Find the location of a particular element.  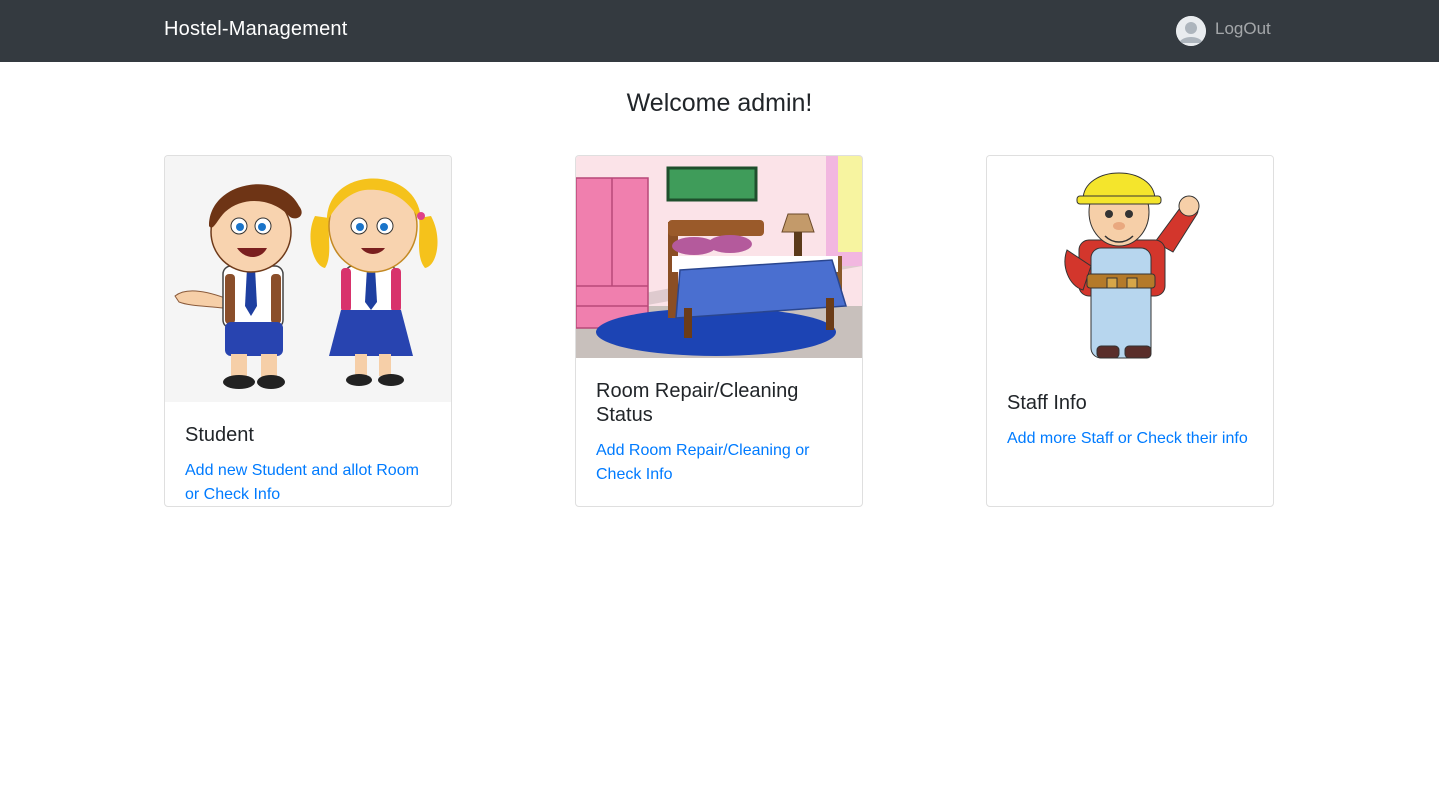

bedroom-illustration is located at coordinates (719, 257).